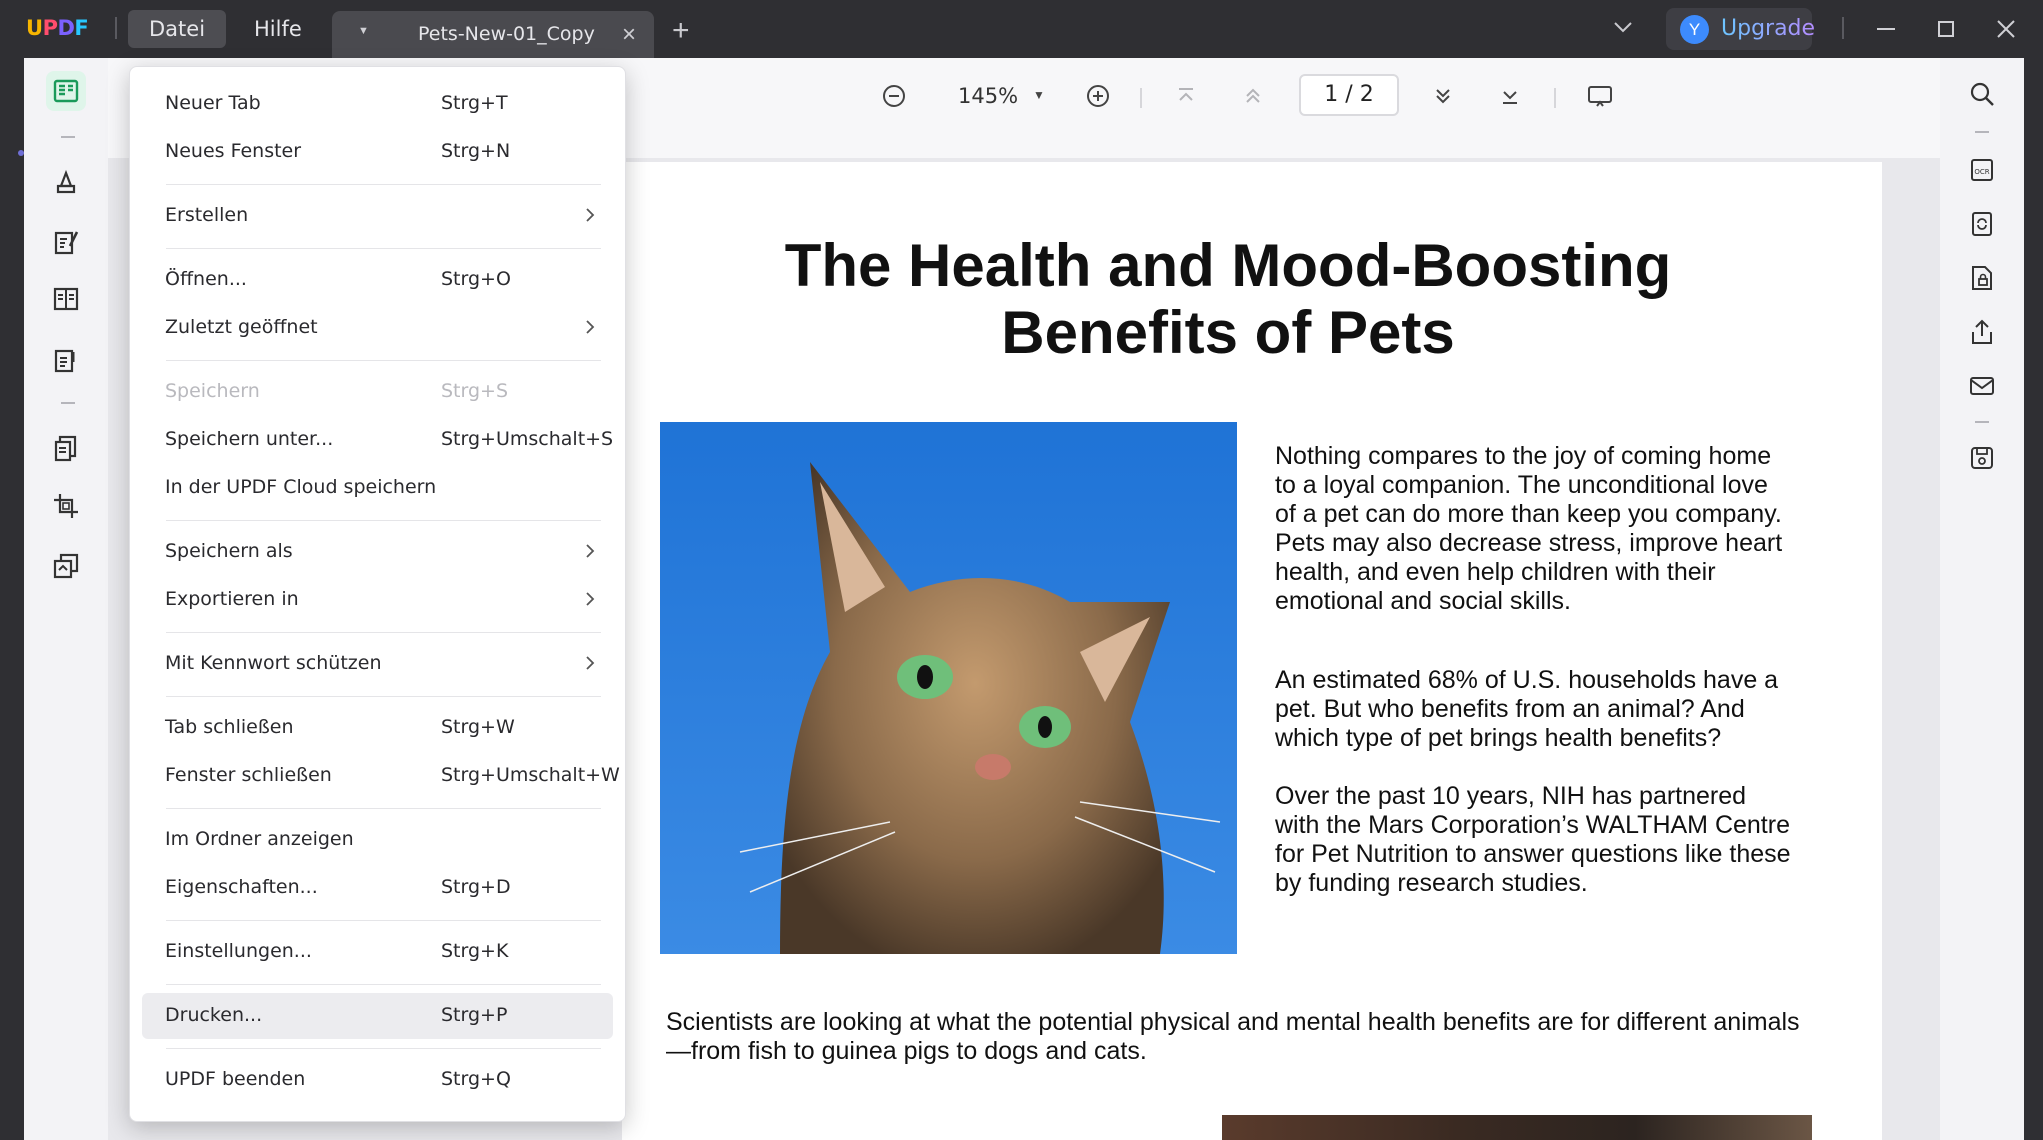 This screenshot has width=2043, height=1140. Describe the element at coordinates (1982, 386) in the screenshot. I see `email-icon` at that location.